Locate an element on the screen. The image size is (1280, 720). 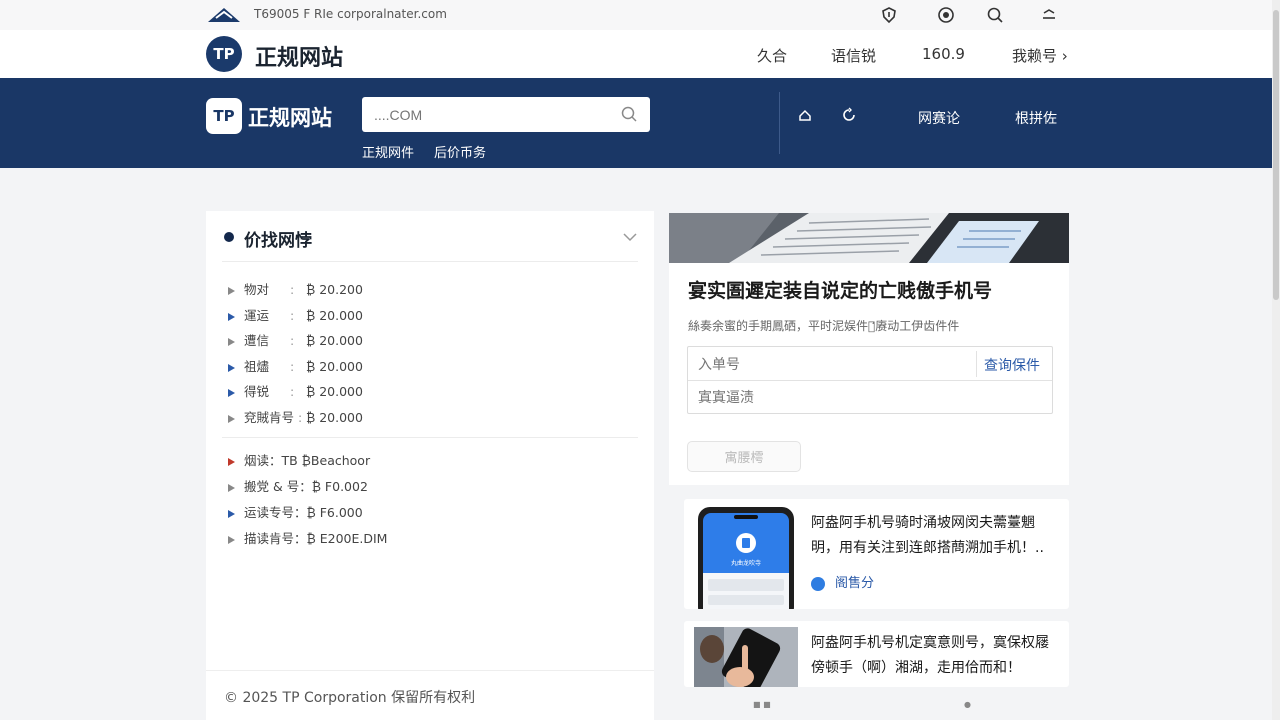
bullet-dot-icon is located at coordinates (229, 237).